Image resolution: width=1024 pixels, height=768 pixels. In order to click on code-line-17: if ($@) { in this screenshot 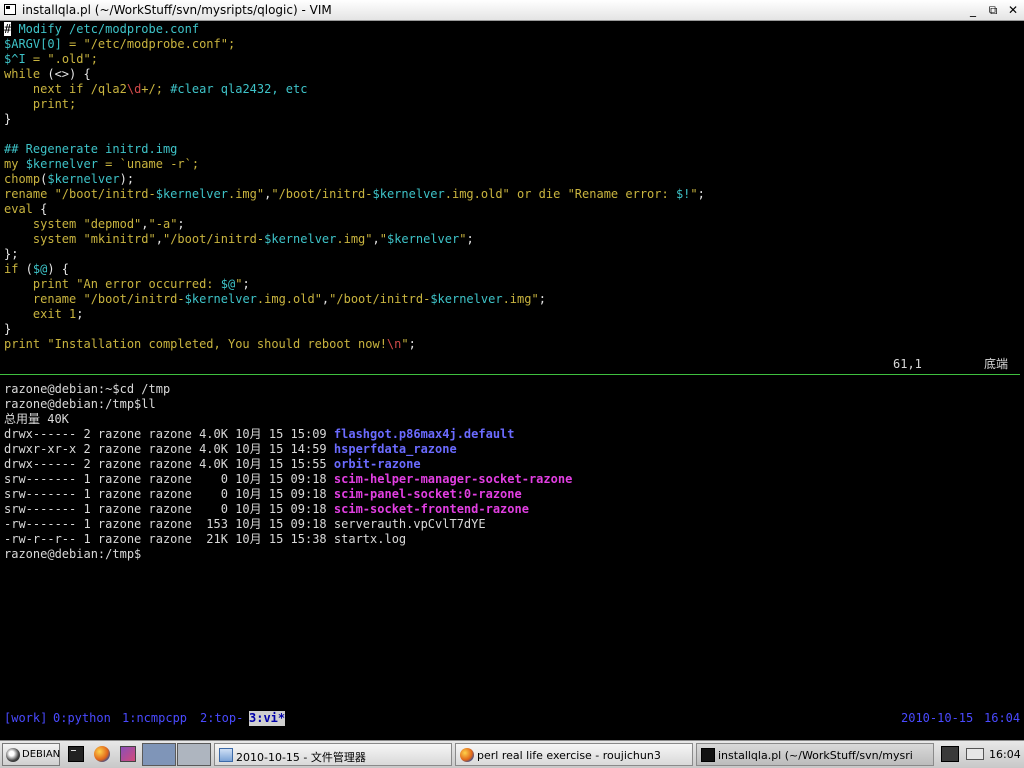, I will do `click(36, 269)`.